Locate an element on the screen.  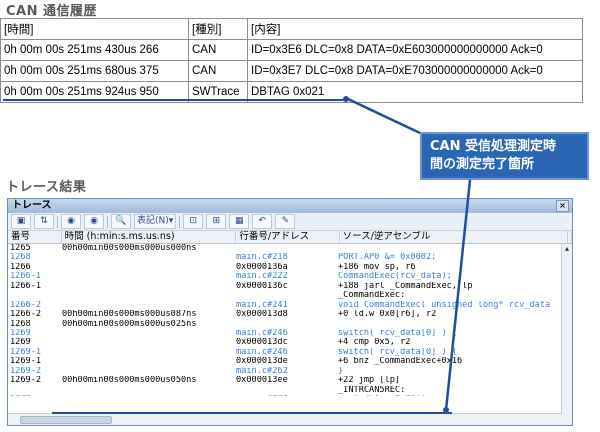
can-type-cell: CAN is located at coordinates (218, 71).